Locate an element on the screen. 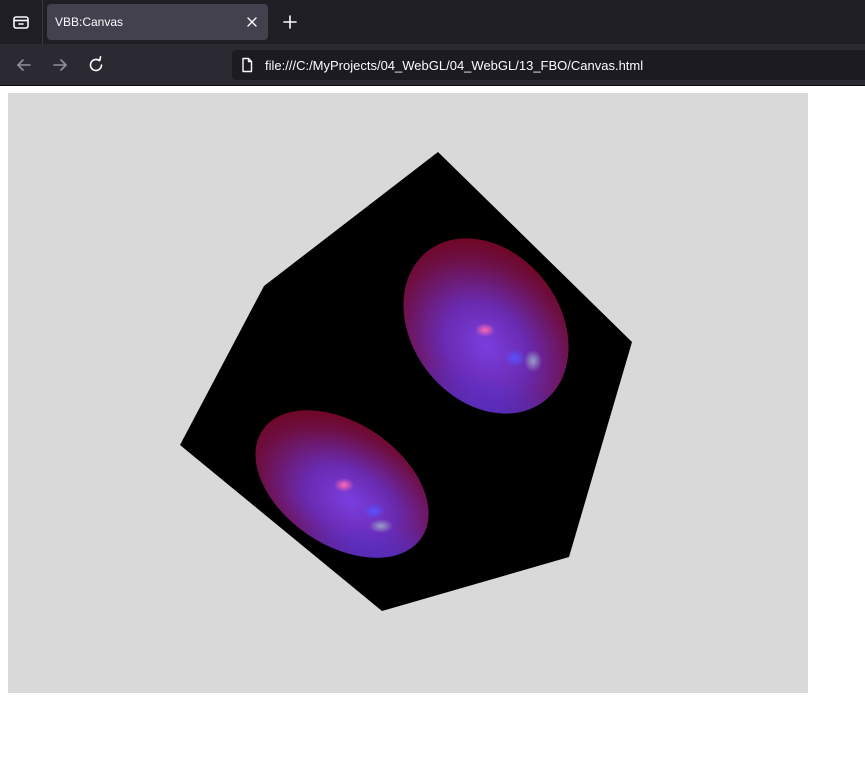 Image resolution: width=865 pixels, height=769 pixels. forward-button is located at coordinates (60, 65).